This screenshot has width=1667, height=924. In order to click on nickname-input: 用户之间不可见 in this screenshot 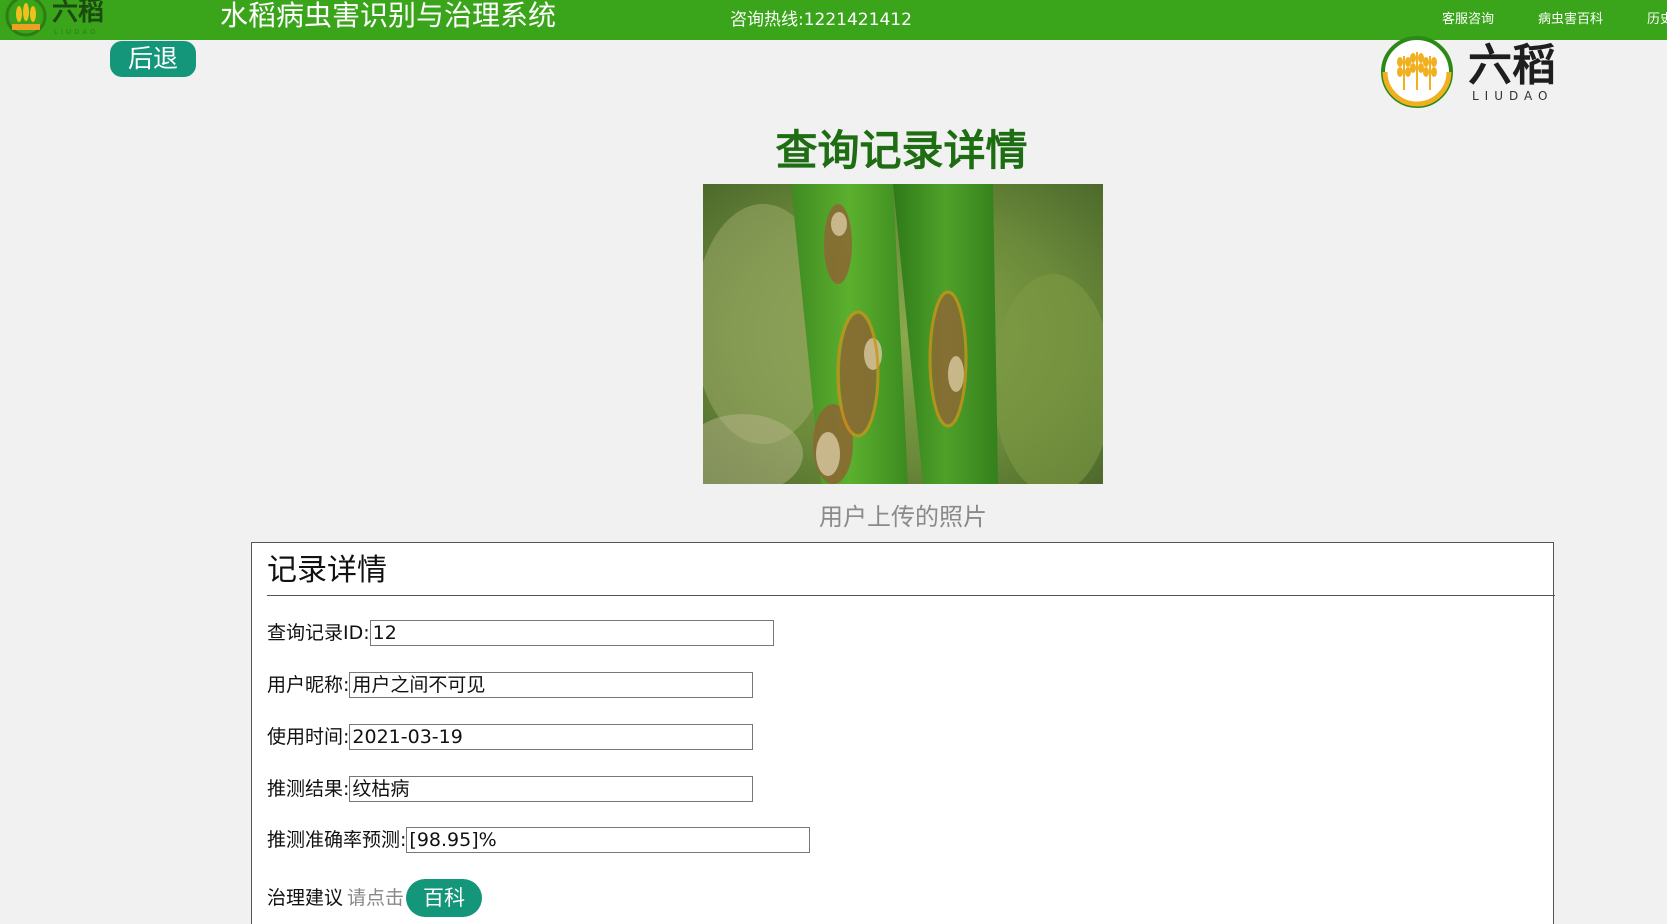, I will do `click(551, 685)`.